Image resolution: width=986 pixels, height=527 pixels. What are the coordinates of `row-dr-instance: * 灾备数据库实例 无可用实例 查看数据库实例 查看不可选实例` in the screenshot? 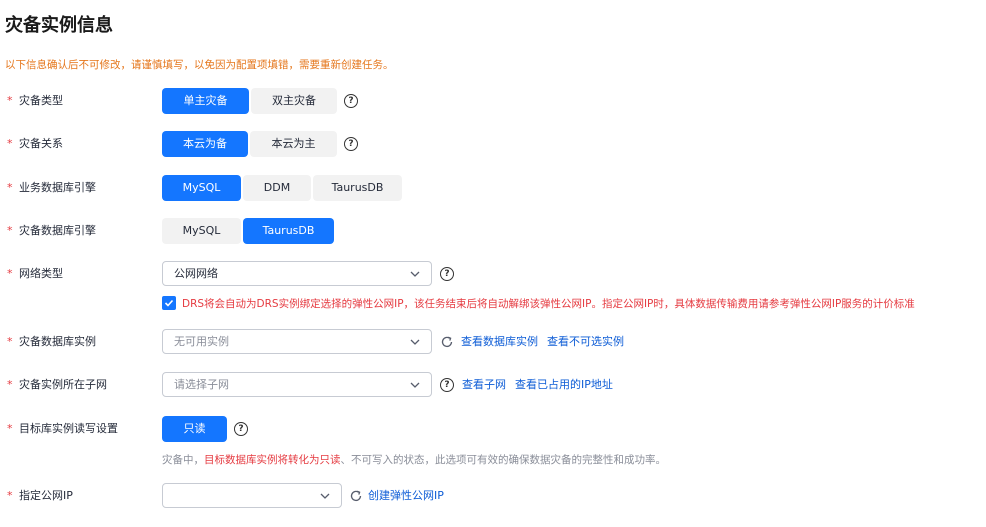 It's located at (493, 342).